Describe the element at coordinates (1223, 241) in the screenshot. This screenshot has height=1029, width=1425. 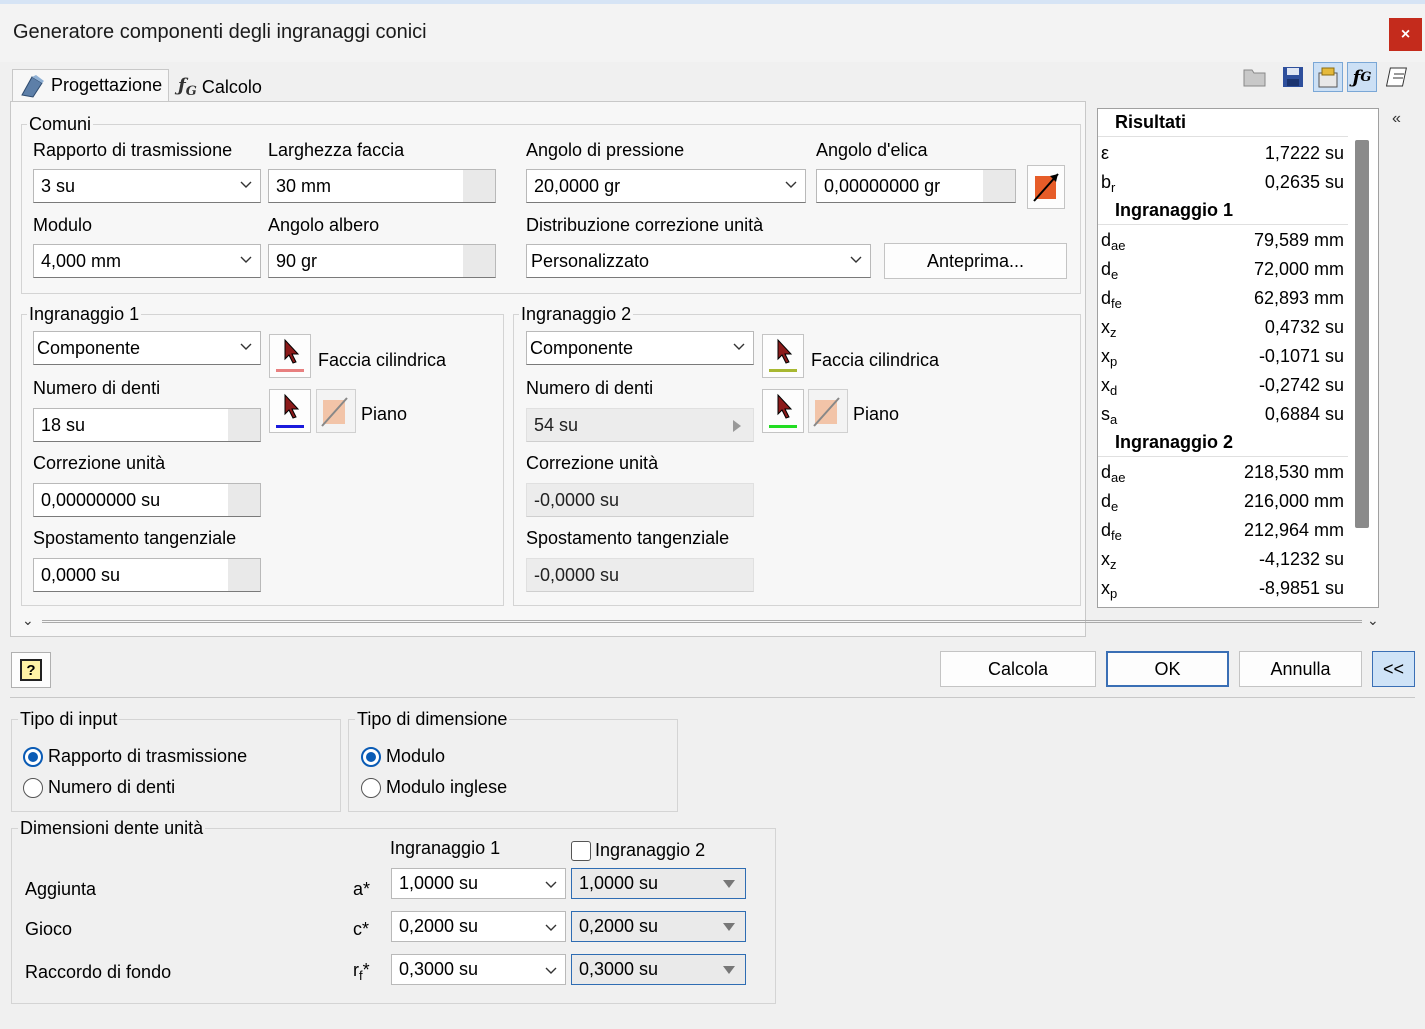
I see `result-row: dae 79,589 mm` at that location.